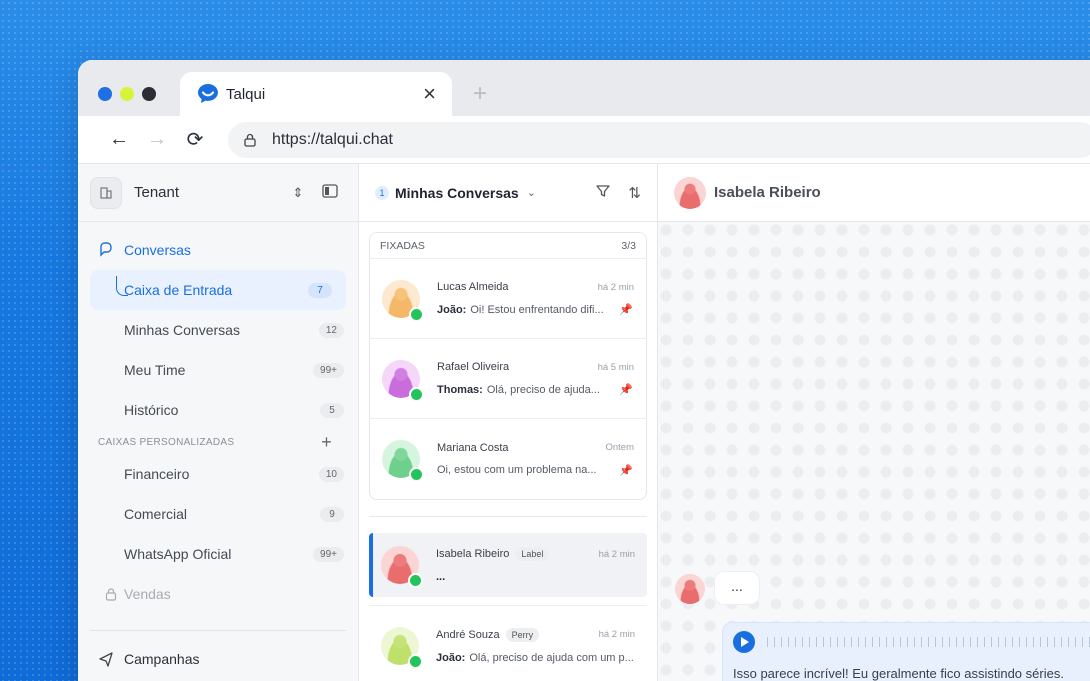 The height and width of the screenshot is (681, 1090). I want to click on new-tab-icon: +, so click(480, 94).